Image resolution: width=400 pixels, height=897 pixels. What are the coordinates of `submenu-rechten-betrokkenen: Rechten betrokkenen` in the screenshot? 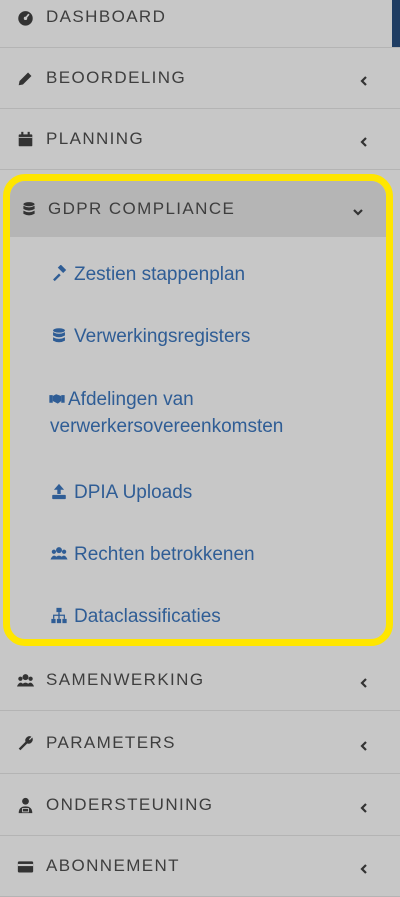 It's located at (152, 554).